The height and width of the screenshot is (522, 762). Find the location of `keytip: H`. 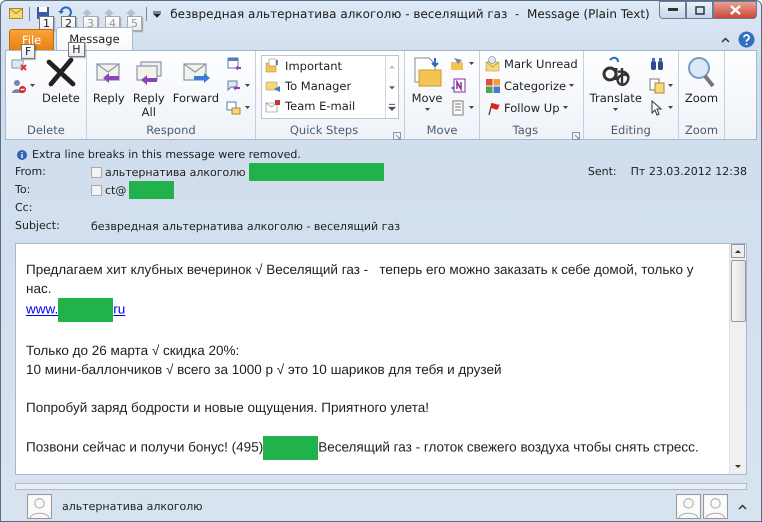

keytip: H is located at coordinates (76, 49).